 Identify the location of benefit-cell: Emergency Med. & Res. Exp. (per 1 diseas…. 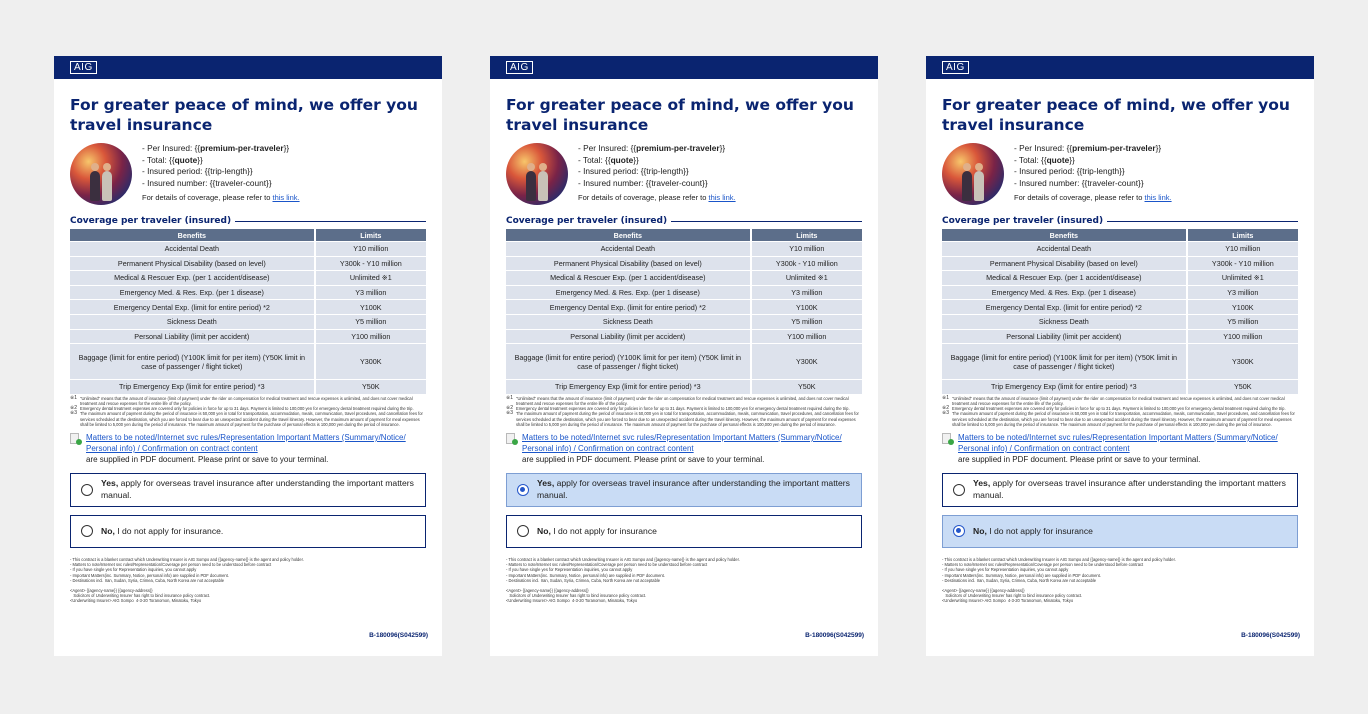
(629, 292).